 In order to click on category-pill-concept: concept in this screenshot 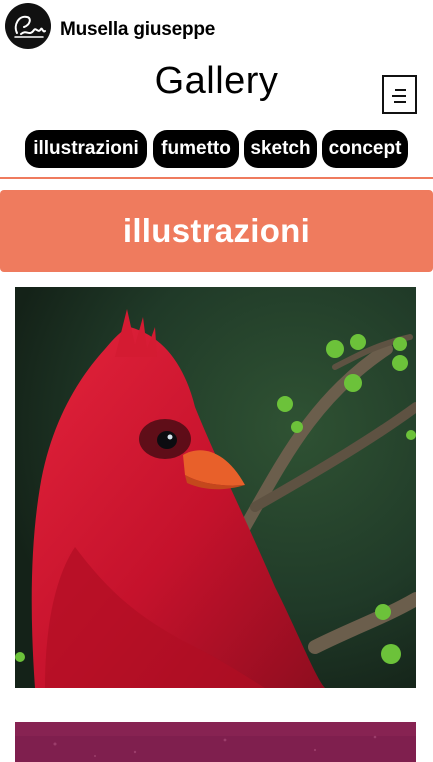, I will do `click(365, 149)`.